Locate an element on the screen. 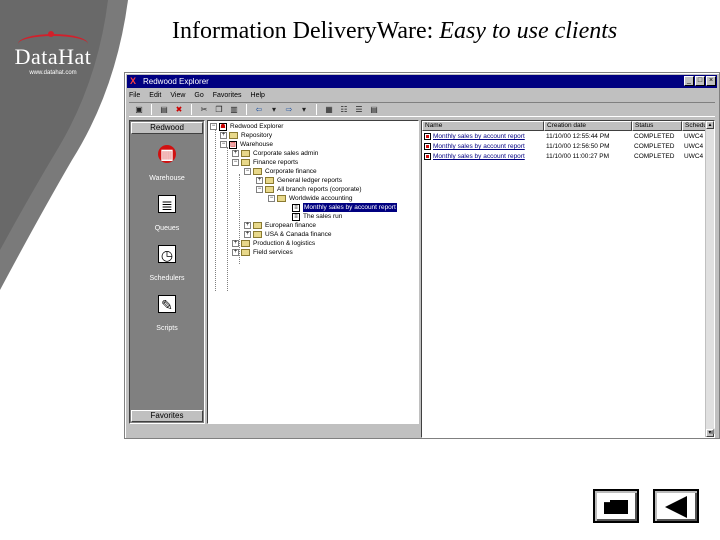 The image size is (720, 540). tree-node: + Corporate sales admin is located at coordinates (275, 153).